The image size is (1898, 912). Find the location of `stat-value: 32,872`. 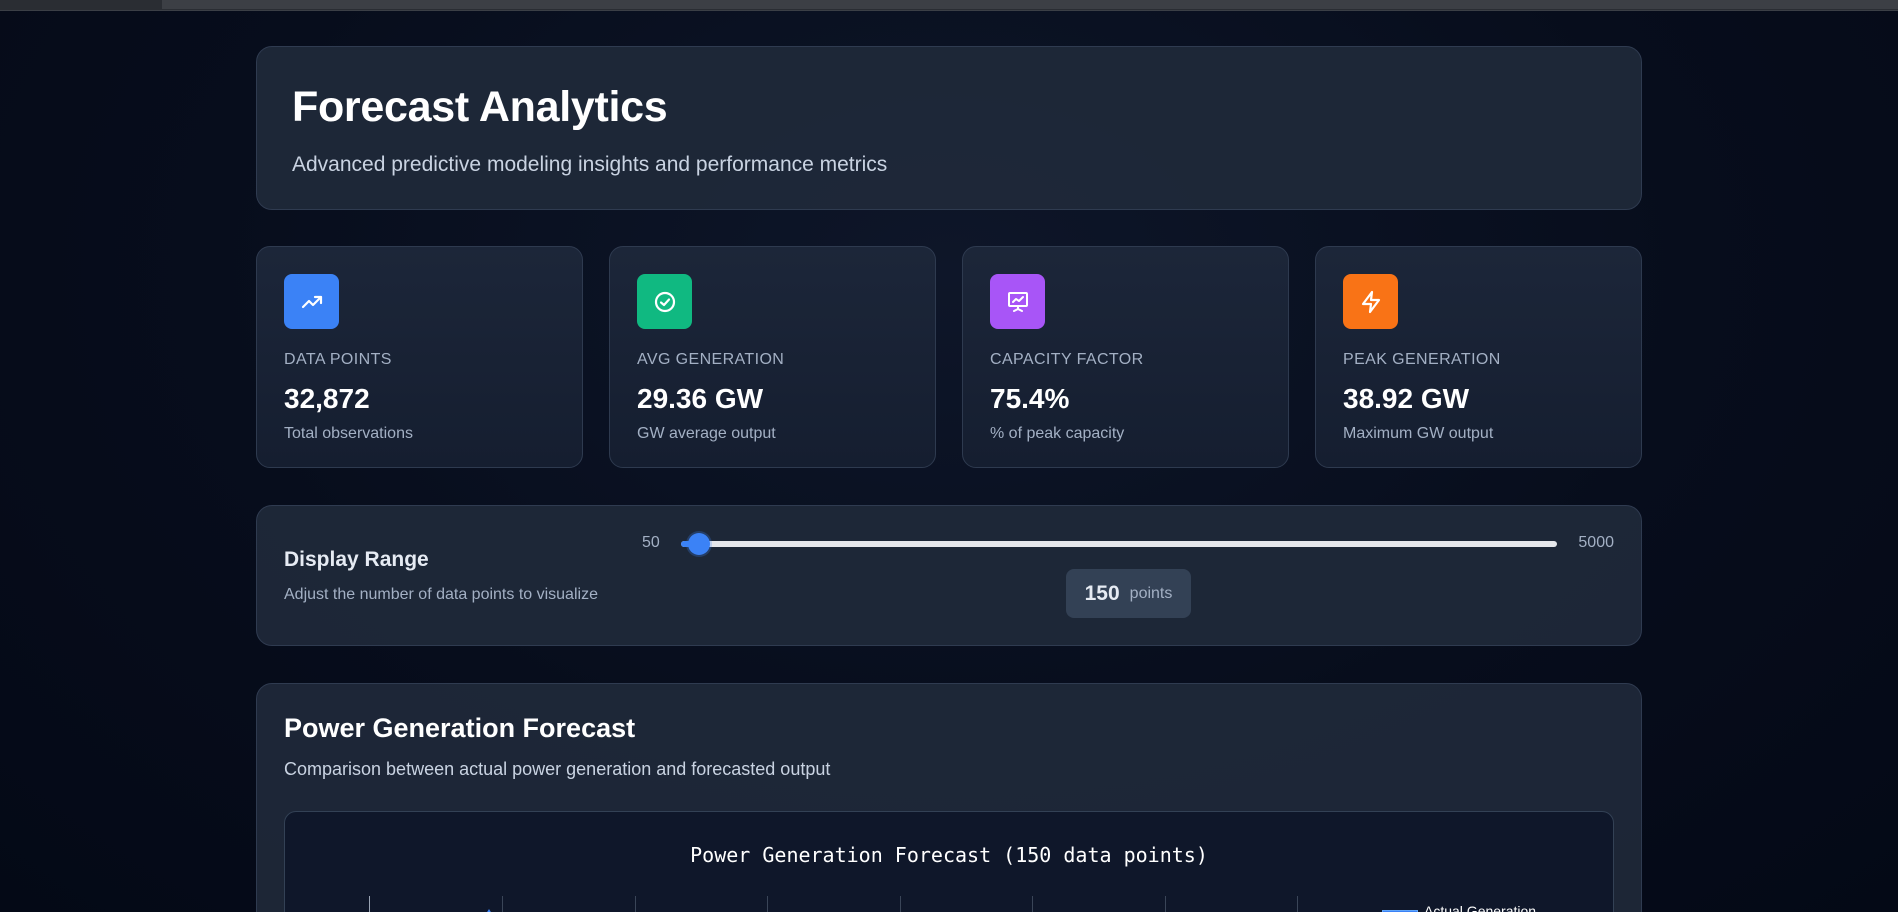

stat-value: 32,872 is located at coordinates (327, 398).